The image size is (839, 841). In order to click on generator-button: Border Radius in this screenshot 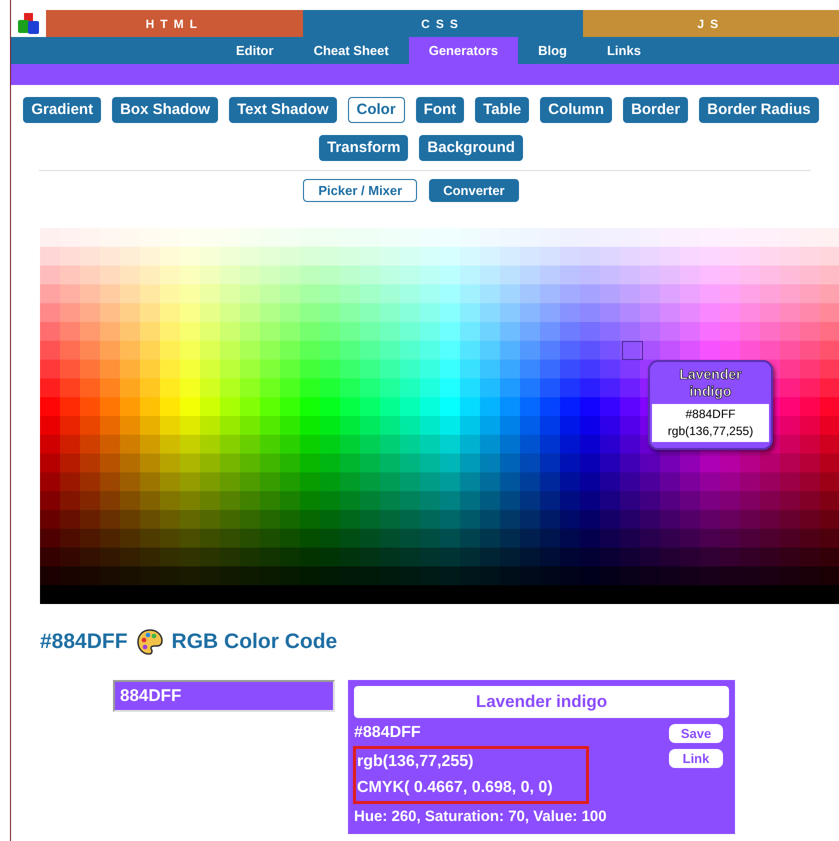, I will do `click(759, 110)`.